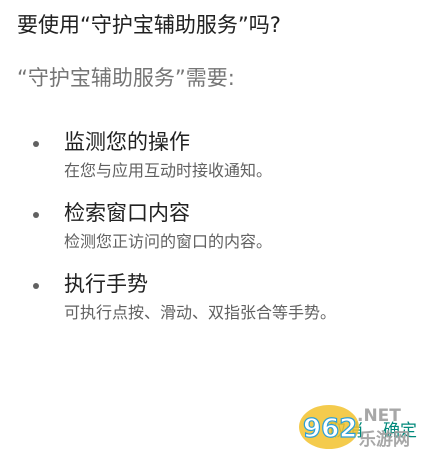  I want to click on dialog-subtitle: “守护宝辅助服务”需要:, so click(126, 78).